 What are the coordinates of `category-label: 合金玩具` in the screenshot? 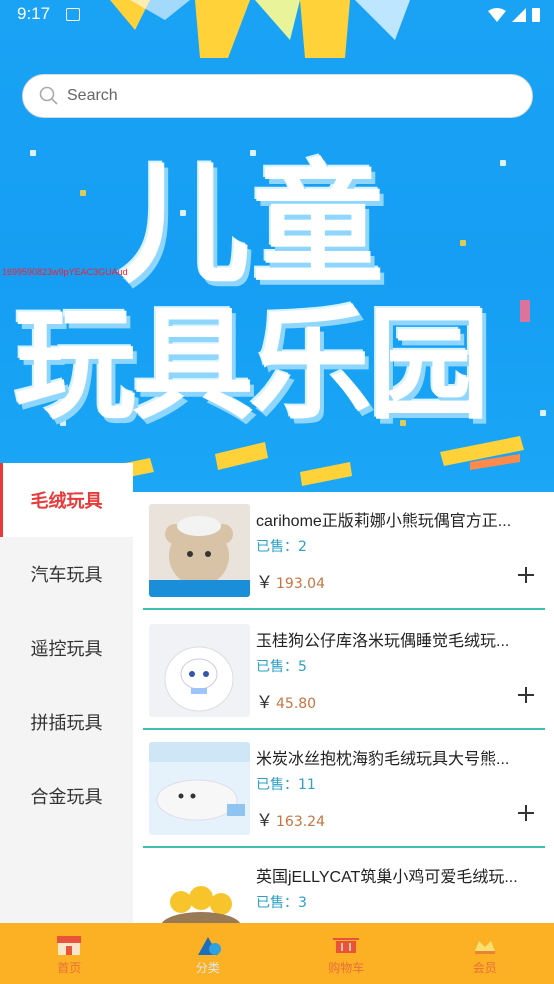 It's located at (66, 797).